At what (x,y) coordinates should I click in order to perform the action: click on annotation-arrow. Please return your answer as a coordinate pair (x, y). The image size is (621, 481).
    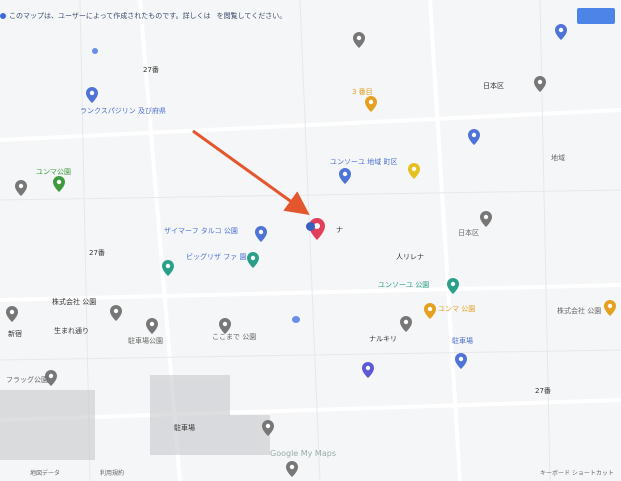
    Looking at the image, I should click on (251, 172).